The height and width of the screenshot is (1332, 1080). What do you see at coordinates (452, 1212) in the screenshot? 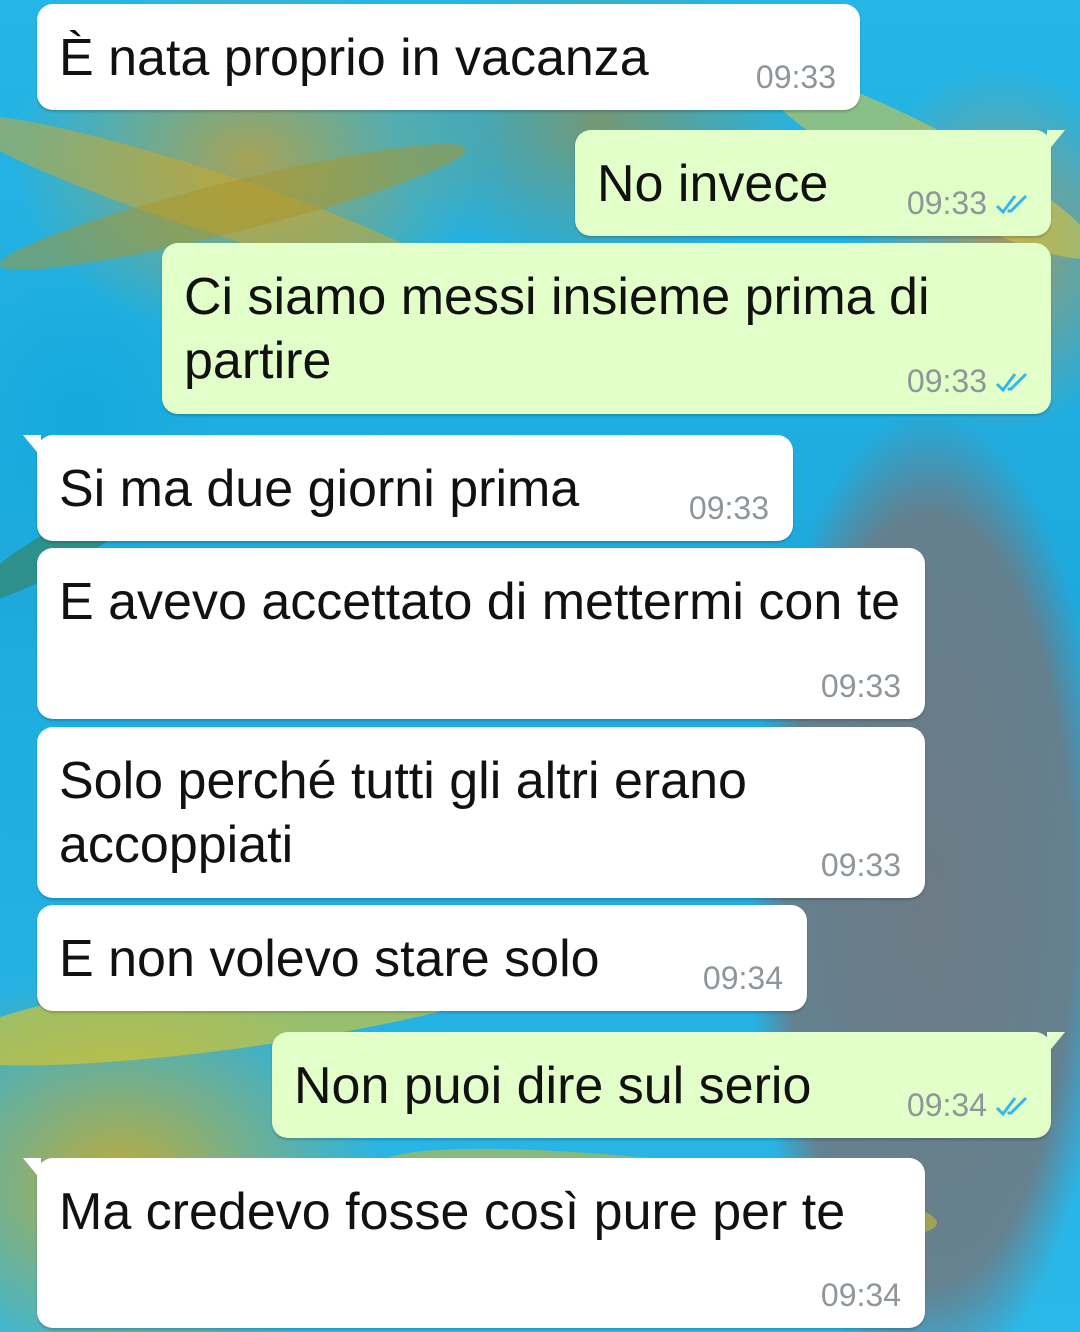
I see `message-text: Ma credevo fosse così pure per te` at bounding box center [452, 1212].